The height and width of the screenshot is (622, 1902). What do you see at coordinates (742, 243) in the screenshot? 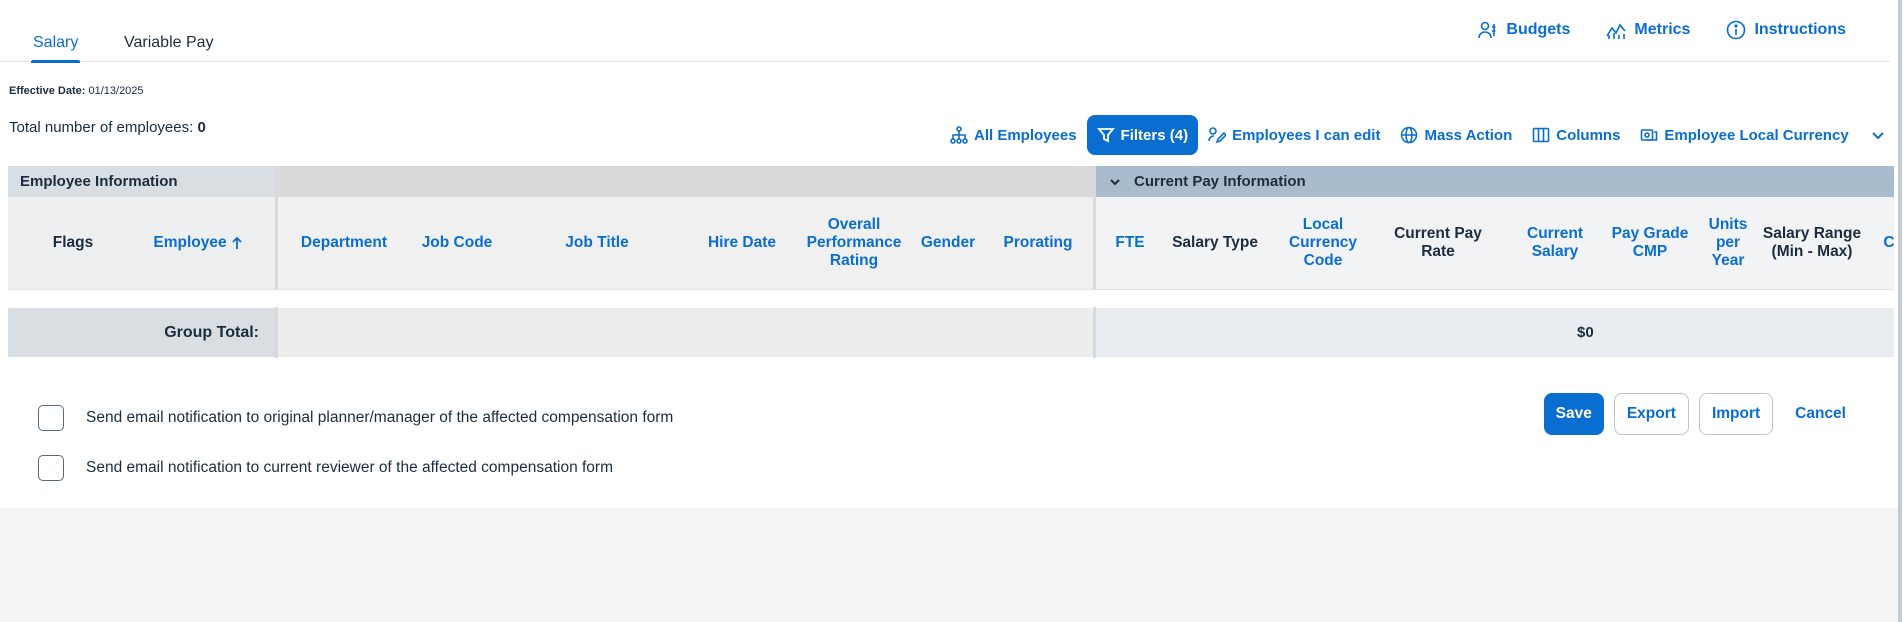
I see `column-hire-date: Hire Date` at bounding box center [742, 243].